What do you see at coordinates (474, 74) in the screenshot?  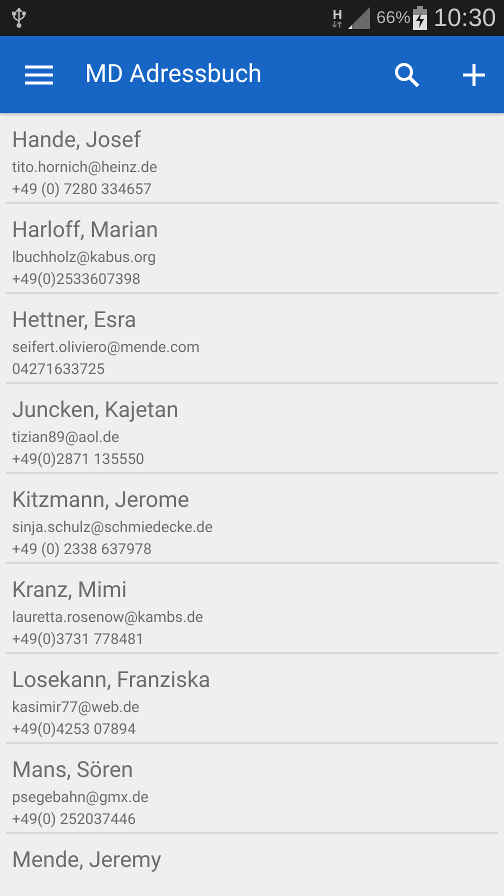 I see `add-icon` at bounding box center [474, 74].